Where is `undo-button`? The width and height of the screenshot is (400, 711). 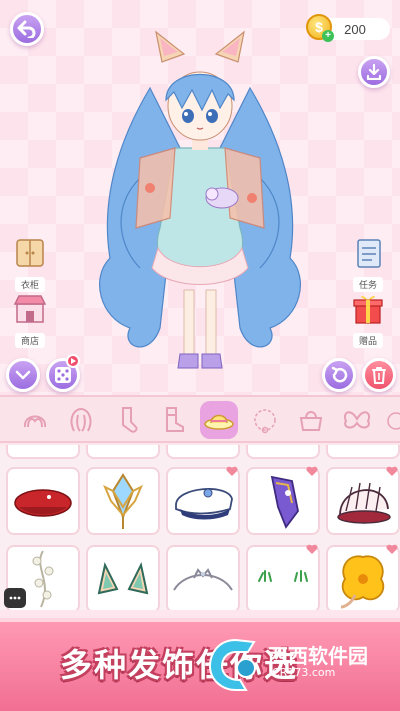 undo-button is located at coordinates (339, 375).